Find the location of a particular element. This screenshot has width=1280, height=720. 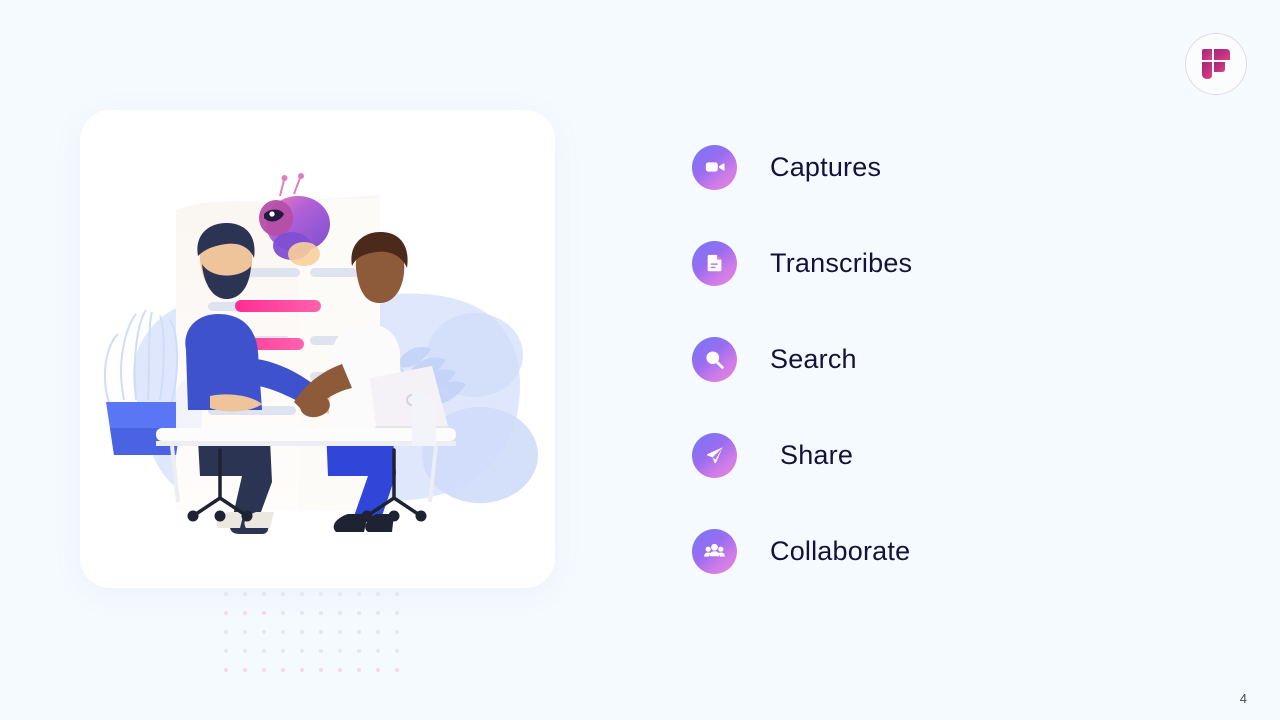

feature-item-collaborate: Collaborate is located at coordinates (932, 551).